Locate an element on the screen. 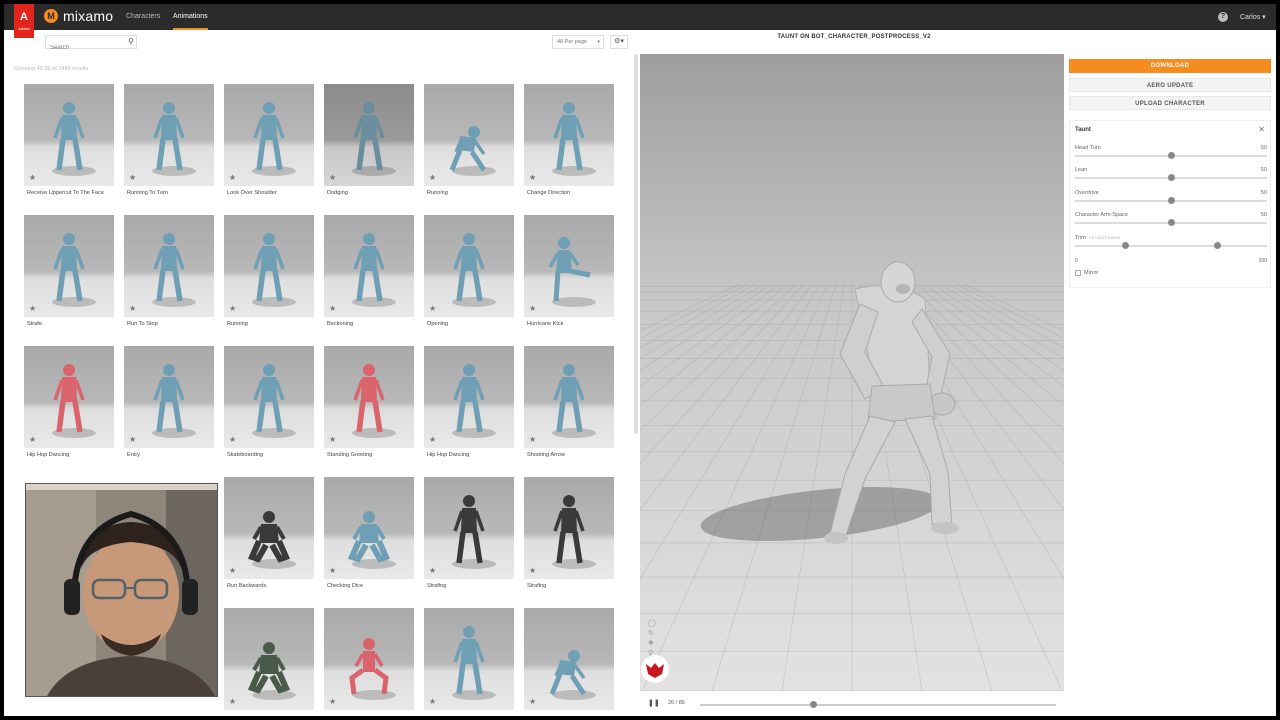  adobe-logo: A Adobe is located at coordinates (24, 21).